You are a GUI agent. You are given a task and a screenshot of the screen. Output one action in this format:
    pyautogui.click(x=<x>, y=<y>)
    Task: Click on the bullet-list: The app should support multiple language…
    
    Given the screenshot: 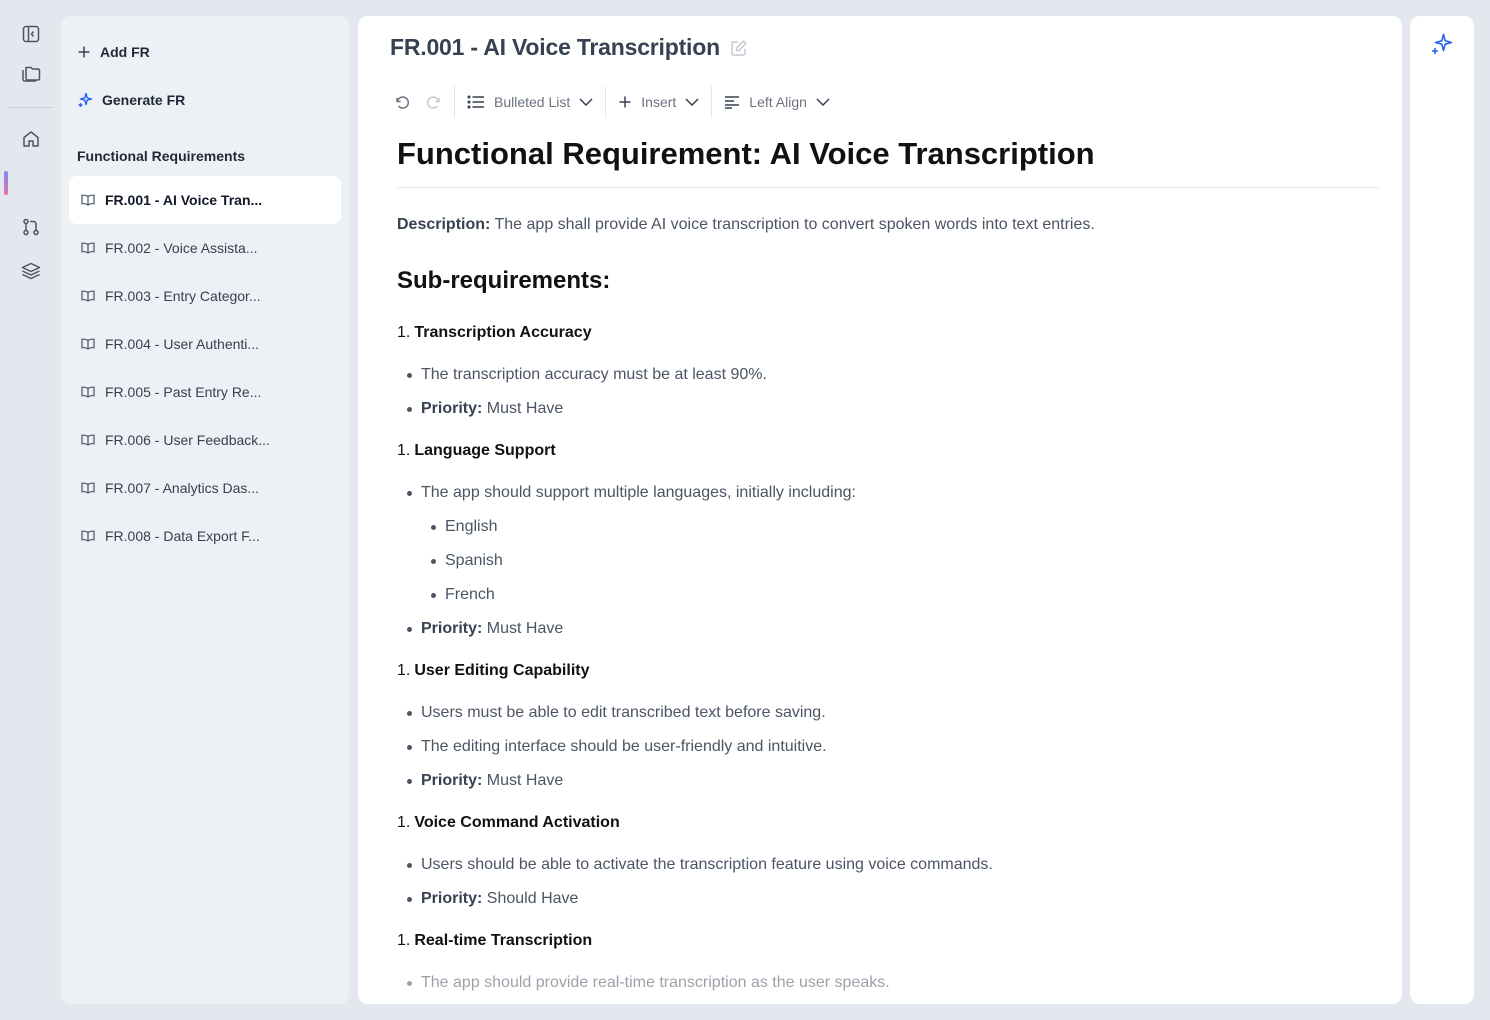 What is the action you would take?
    pyautogui.click(x=888, y=561)
    